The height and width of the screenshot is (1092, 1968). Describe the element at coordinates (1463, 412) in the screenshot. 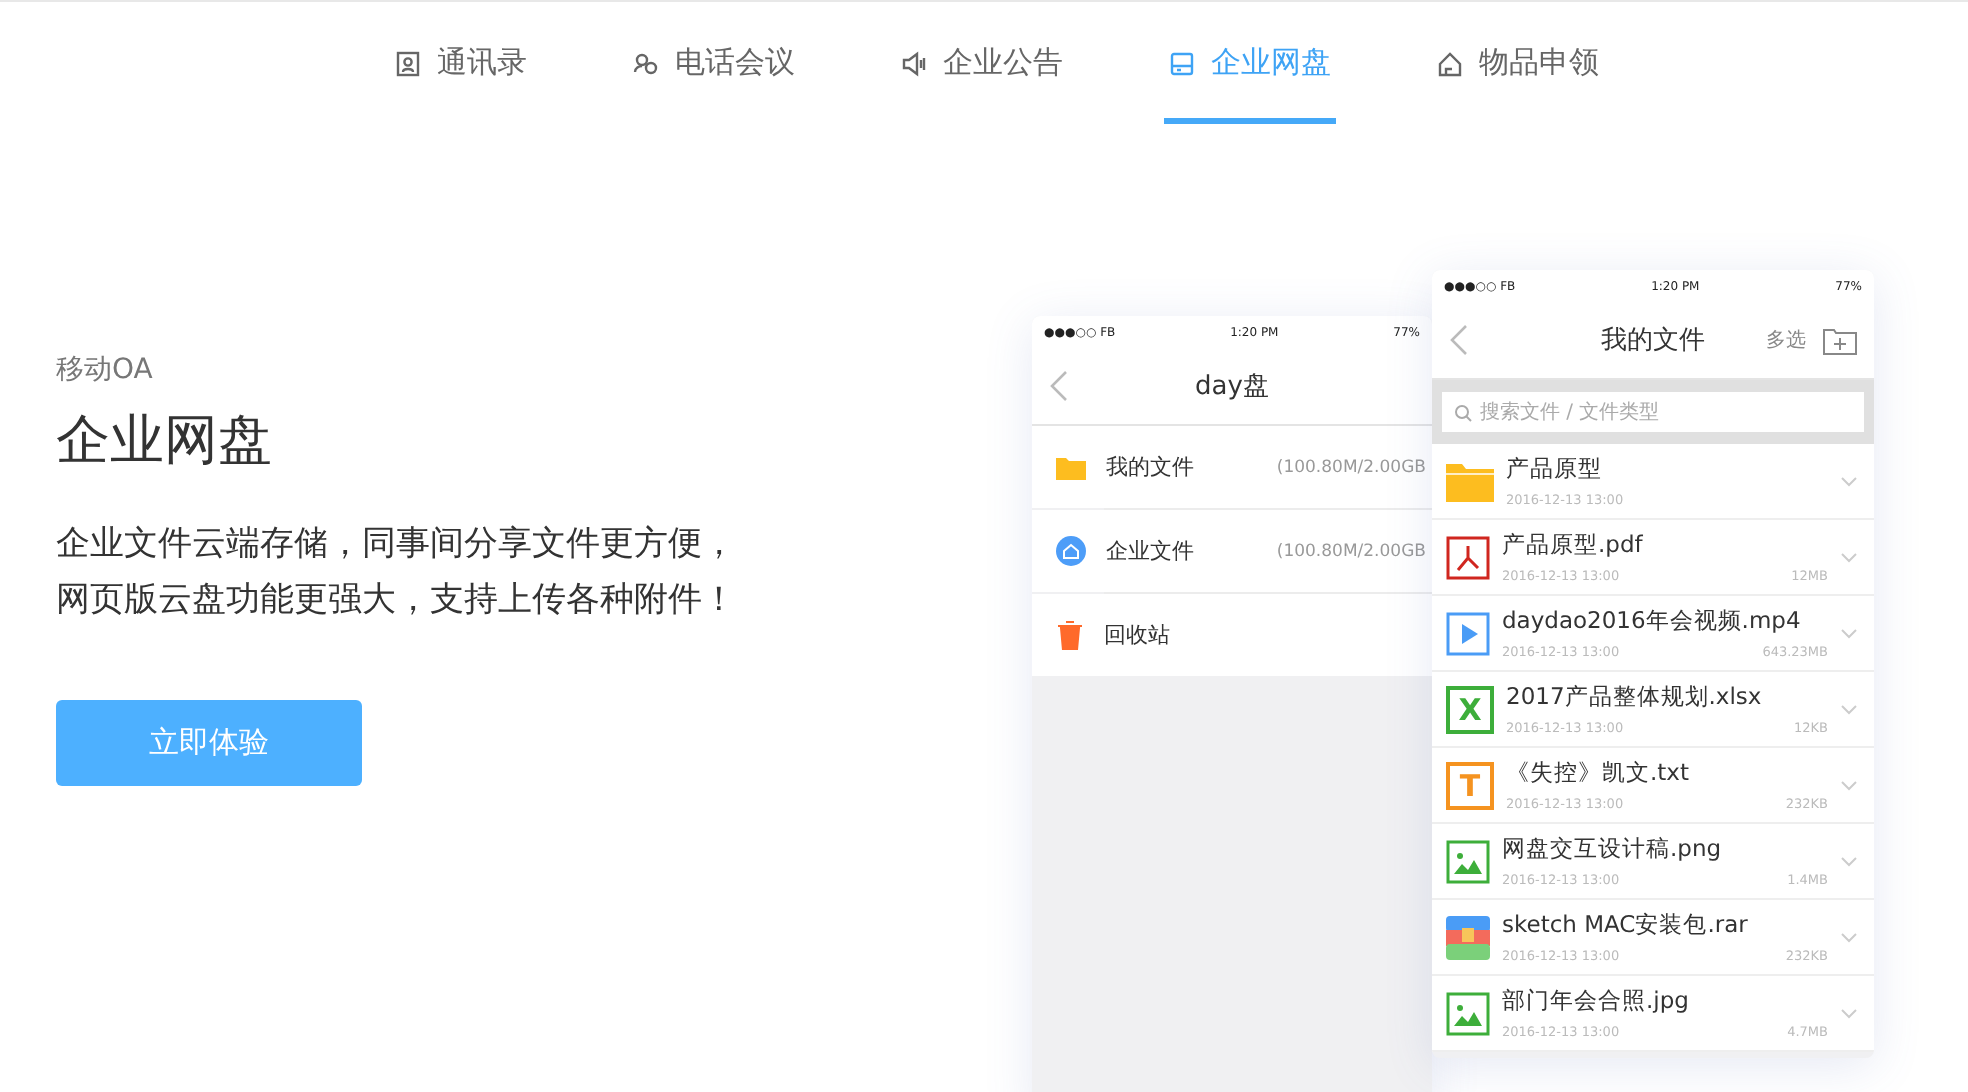

I see `search-icon` at that location.